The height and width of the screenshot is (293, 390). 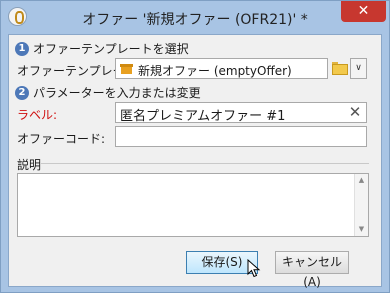 I want to click on template-dropdown-button: ∨, so click(x=358, y=68).